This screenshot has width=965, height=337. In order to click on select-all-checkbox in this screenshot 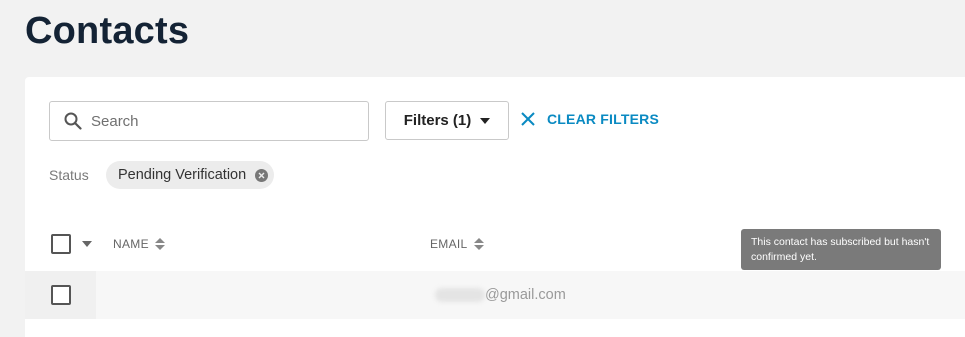, I will do `click(61, 244)`.